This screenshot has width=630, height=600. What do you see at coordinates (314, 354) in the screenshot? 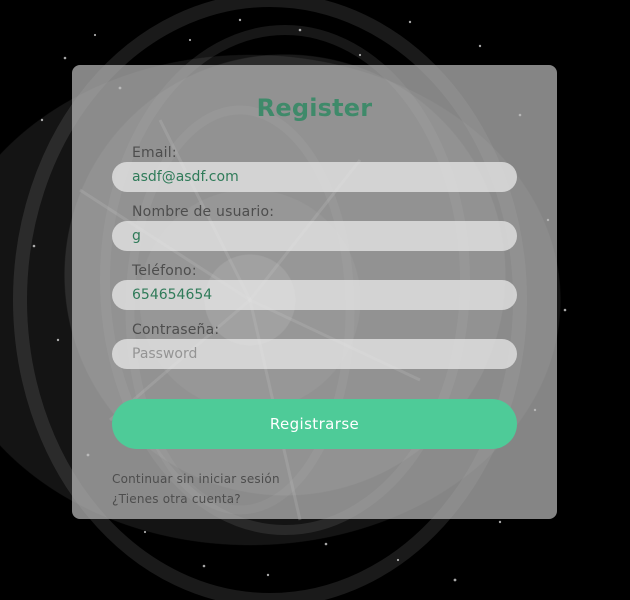
I see `password-field: Password` at bounding box center [314, 354].